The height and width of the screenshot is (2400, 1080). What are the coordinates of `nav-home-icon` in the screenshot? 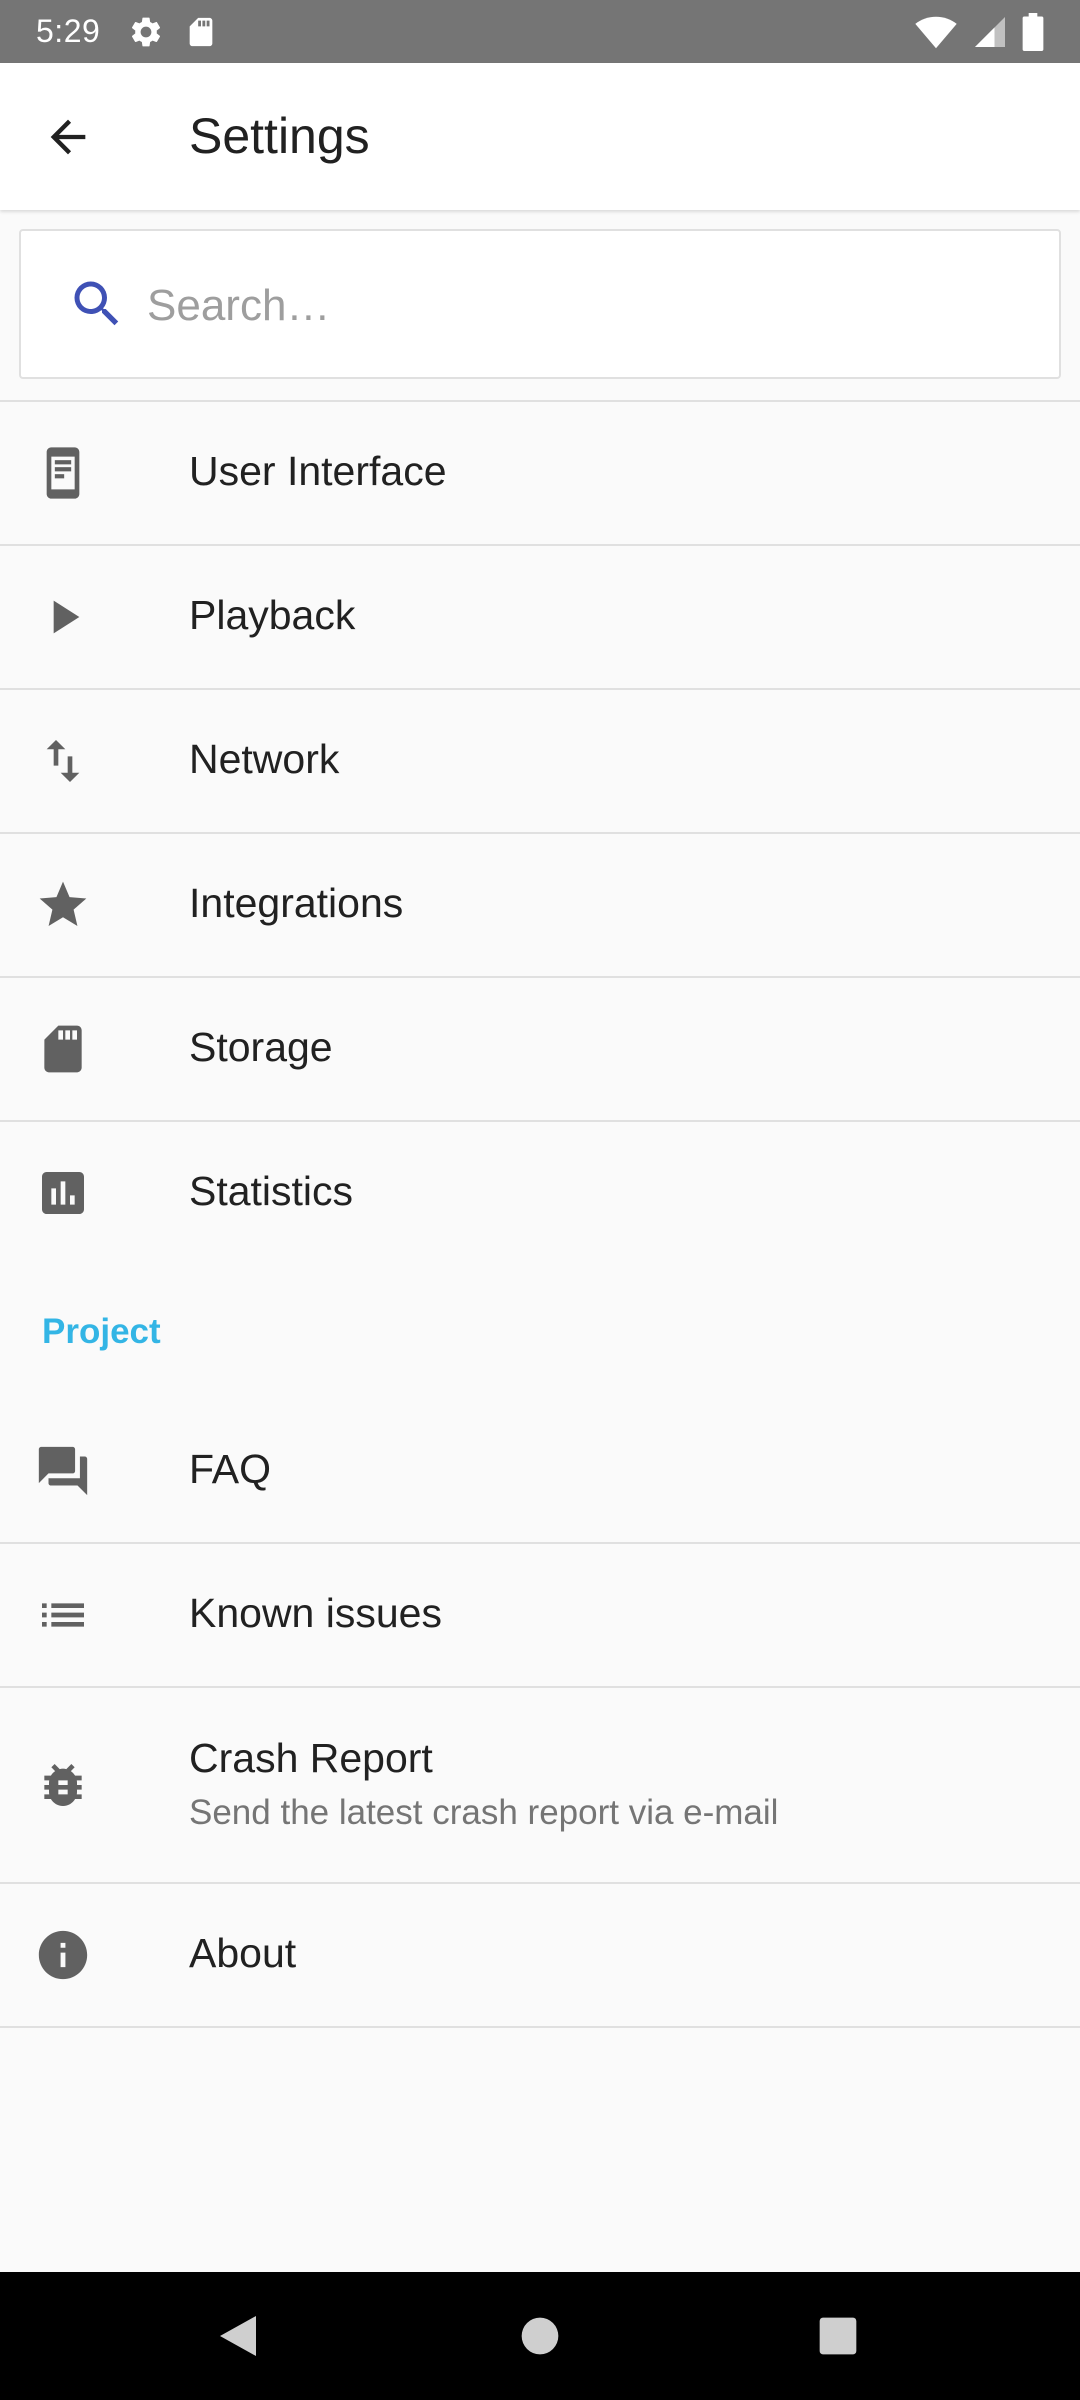 It's located at (540, 2336).